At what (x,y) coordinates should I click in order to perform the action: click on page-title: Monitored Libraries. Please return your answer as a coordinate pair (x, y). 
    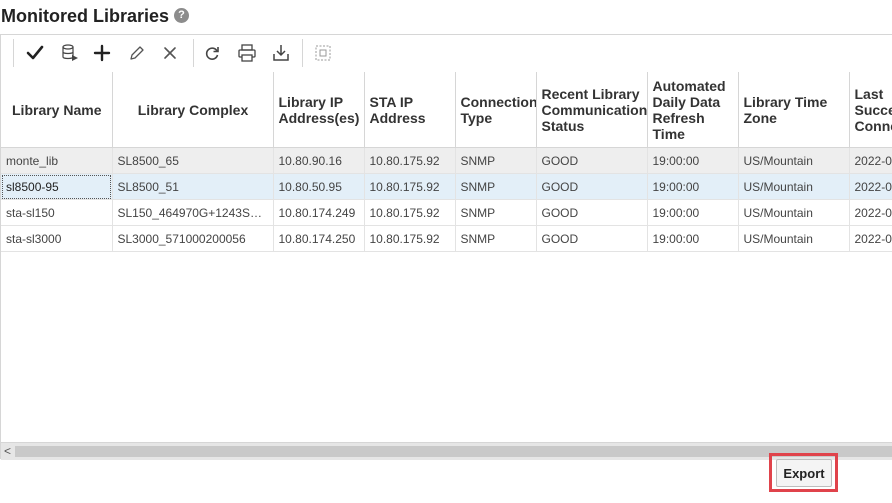
    Looking at the image, I should click on (85, 16).